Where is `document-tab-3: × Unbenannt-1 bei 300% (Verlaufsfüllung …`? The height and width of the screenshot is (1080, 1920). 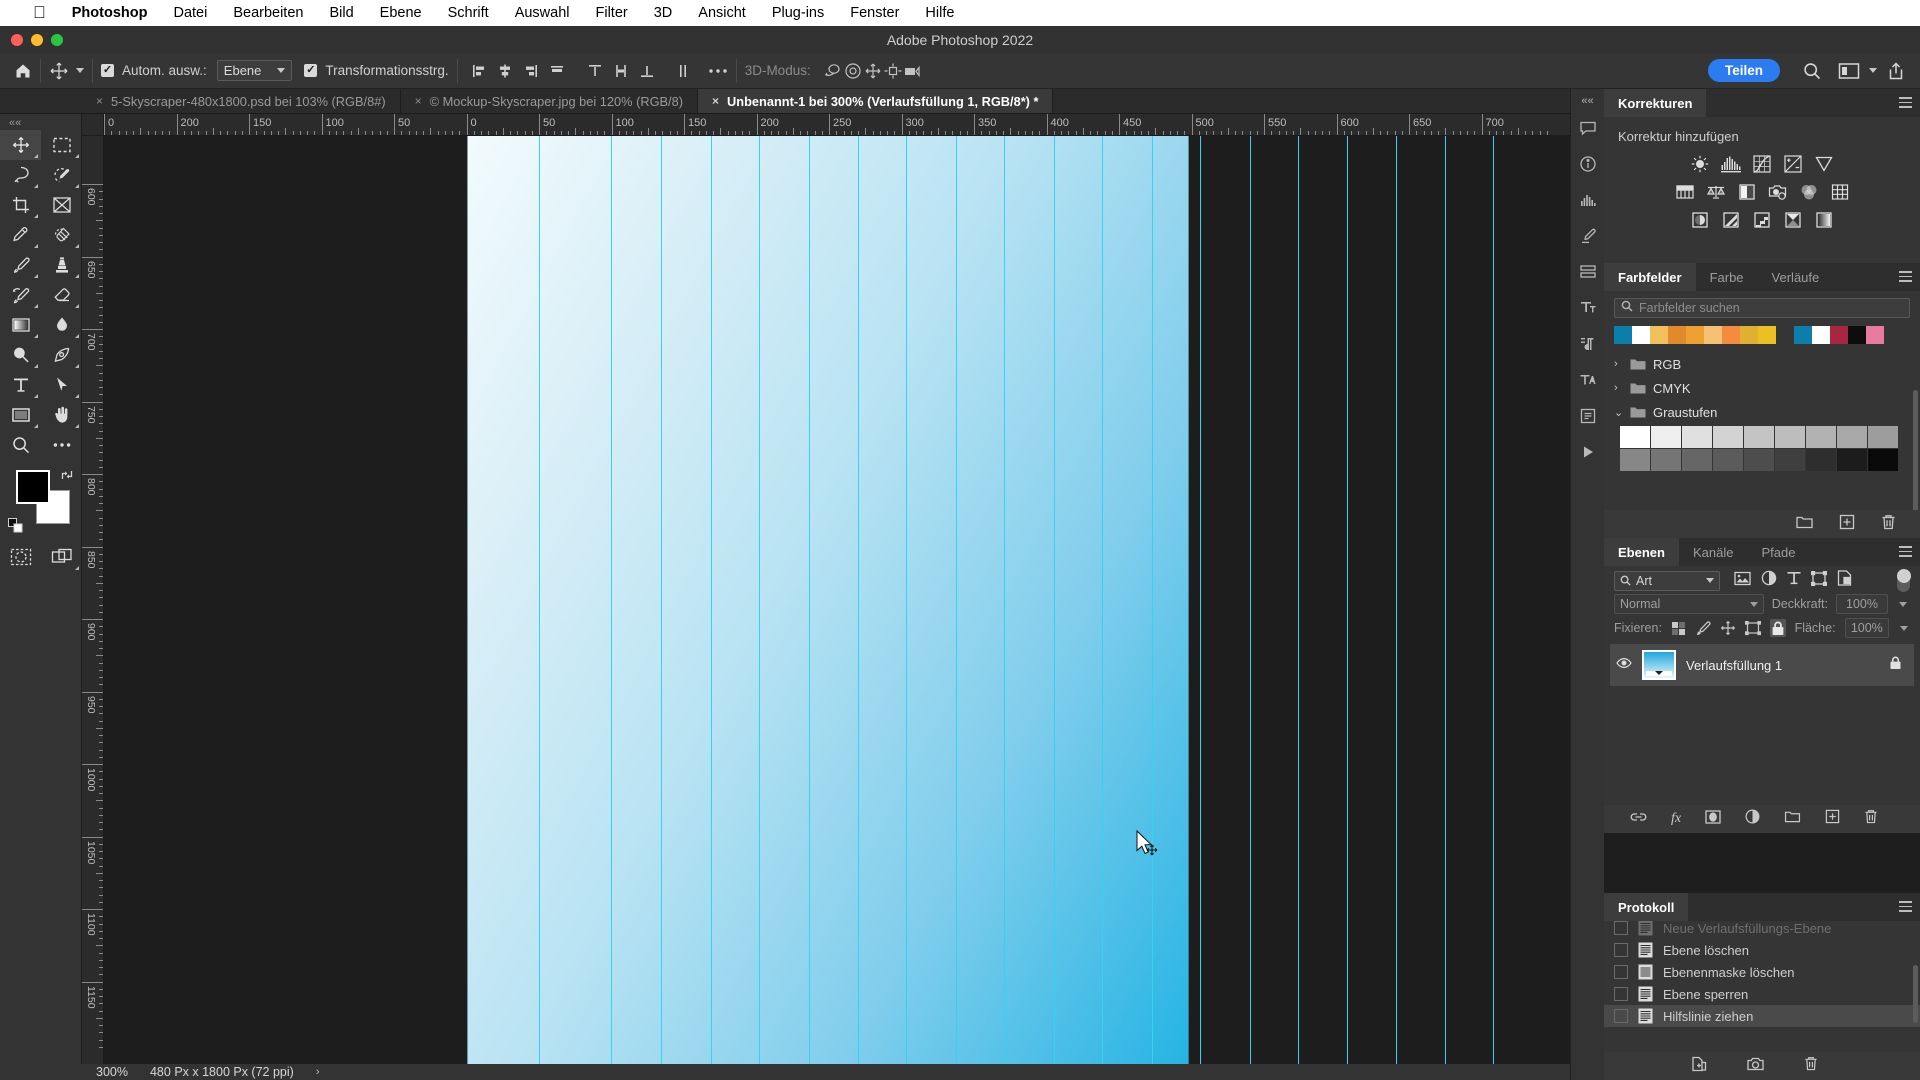
document-tab-3: × Unbenannt-1 bei 300% (Verlaufsfüllung … is located at coordinates (876, 101).